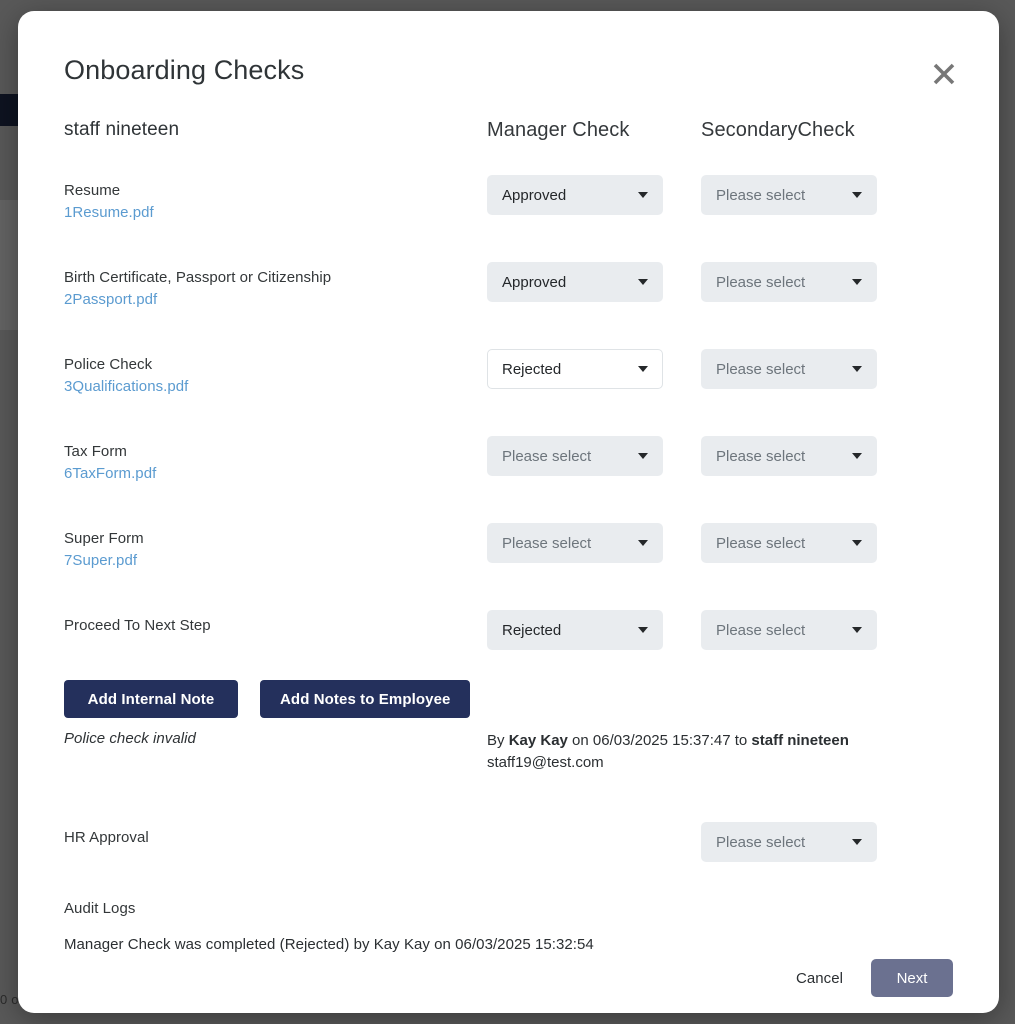 Image resolution: width=1015 pixels, height=1024 pixels. I want to click on close-icon, so click(944, 74).